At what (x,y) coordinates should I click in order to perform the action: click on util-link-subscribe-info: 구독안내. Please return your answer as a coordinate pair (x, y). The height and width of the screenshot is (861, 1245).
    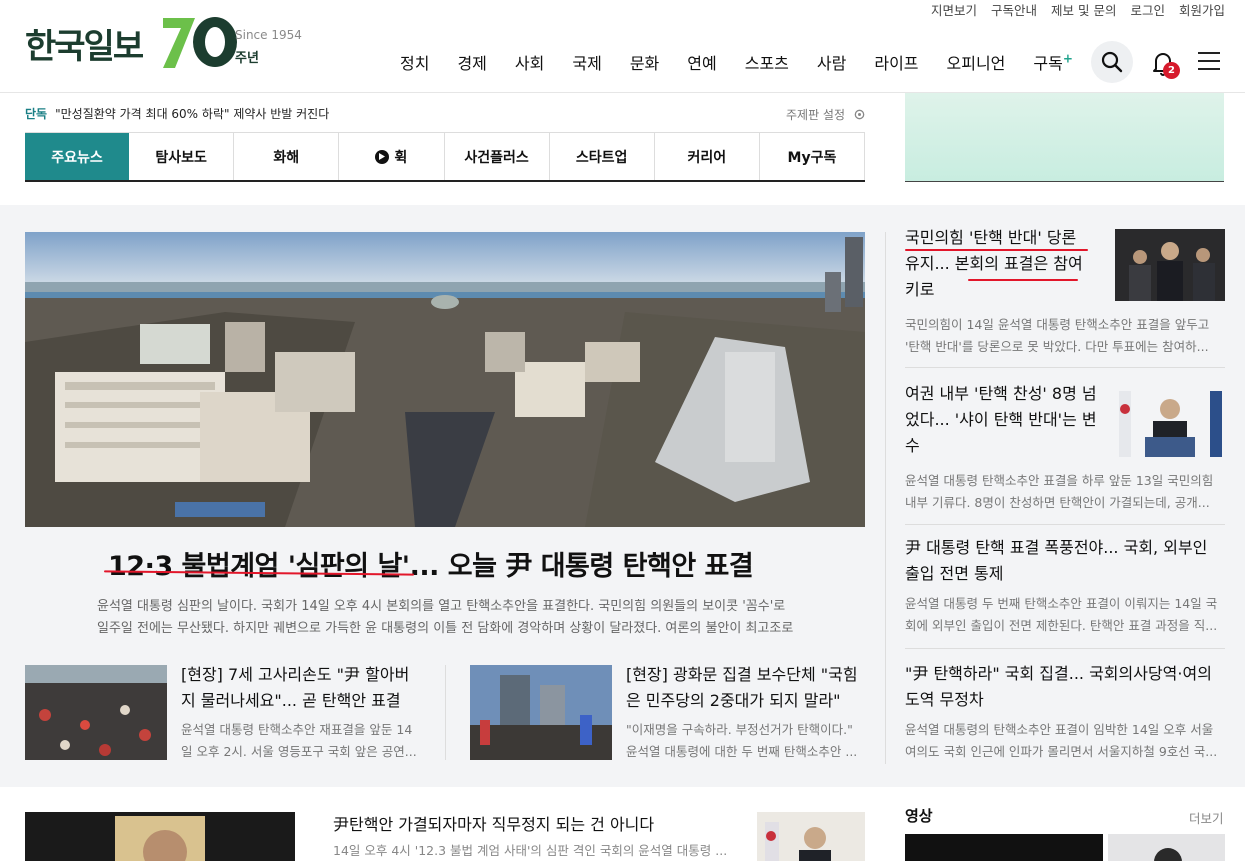
    Looking at the image, I should click on (1014, 9).